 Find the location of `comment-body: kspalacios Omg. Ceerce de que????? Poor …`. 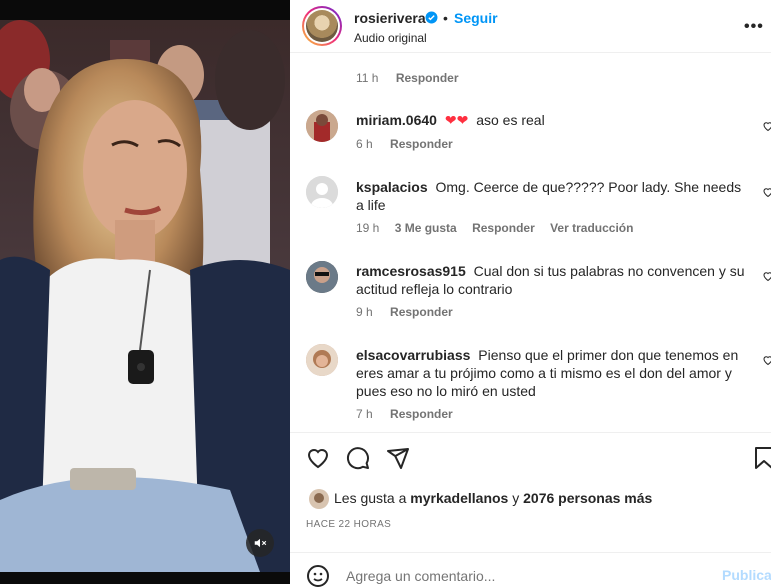

comment-body: kspalacios Omg. Ceerce de que????? Poor … is located at coordinates (551, 196).